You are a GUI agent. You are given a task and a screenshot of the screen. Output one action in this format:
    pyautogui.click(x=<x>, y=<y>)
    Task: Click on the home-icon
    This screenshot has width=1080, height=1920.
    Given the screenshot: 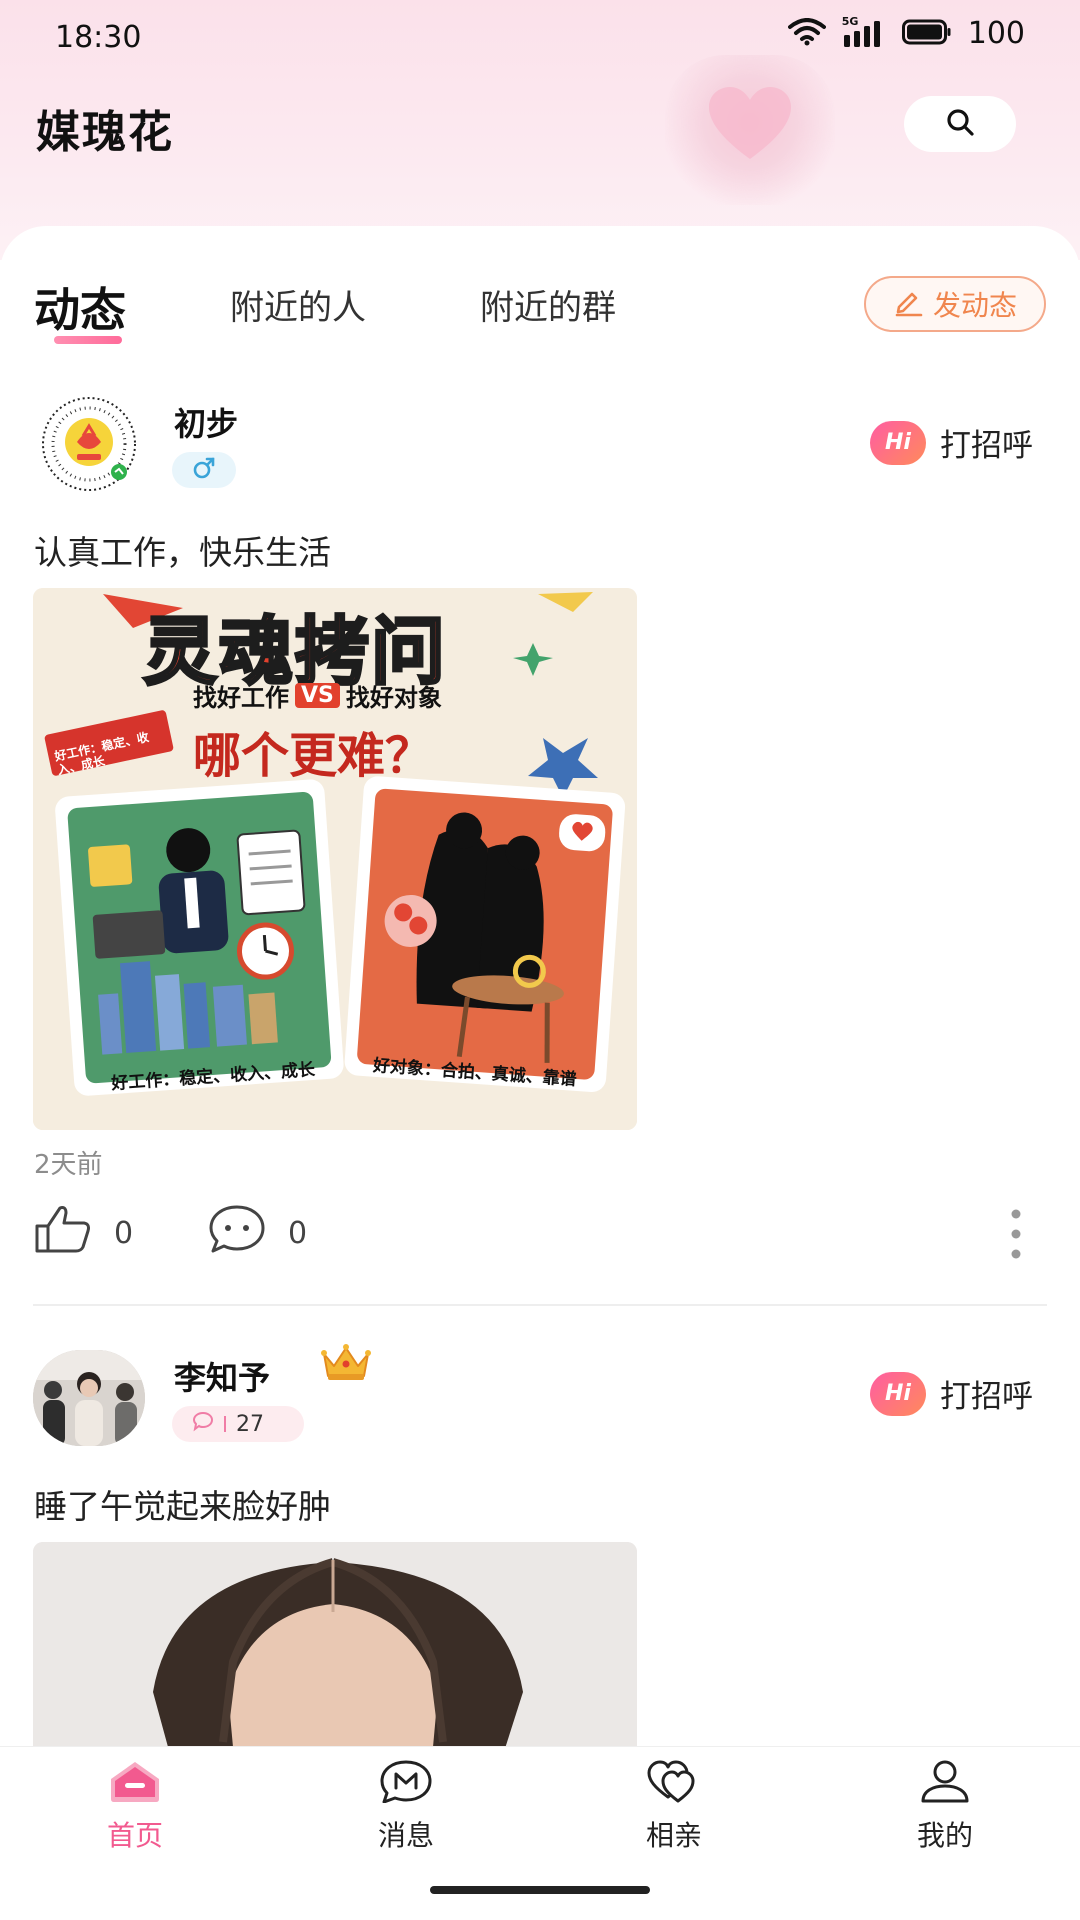 What is the action you would take?
    pyautogui.click(x=135, y=1784)
    